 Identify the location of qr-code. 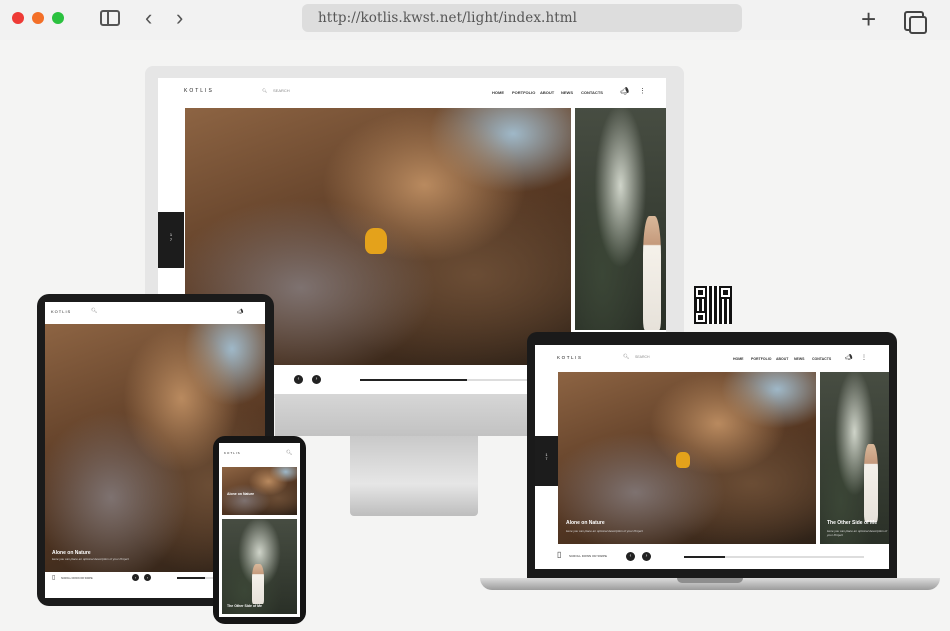
(713, 305).